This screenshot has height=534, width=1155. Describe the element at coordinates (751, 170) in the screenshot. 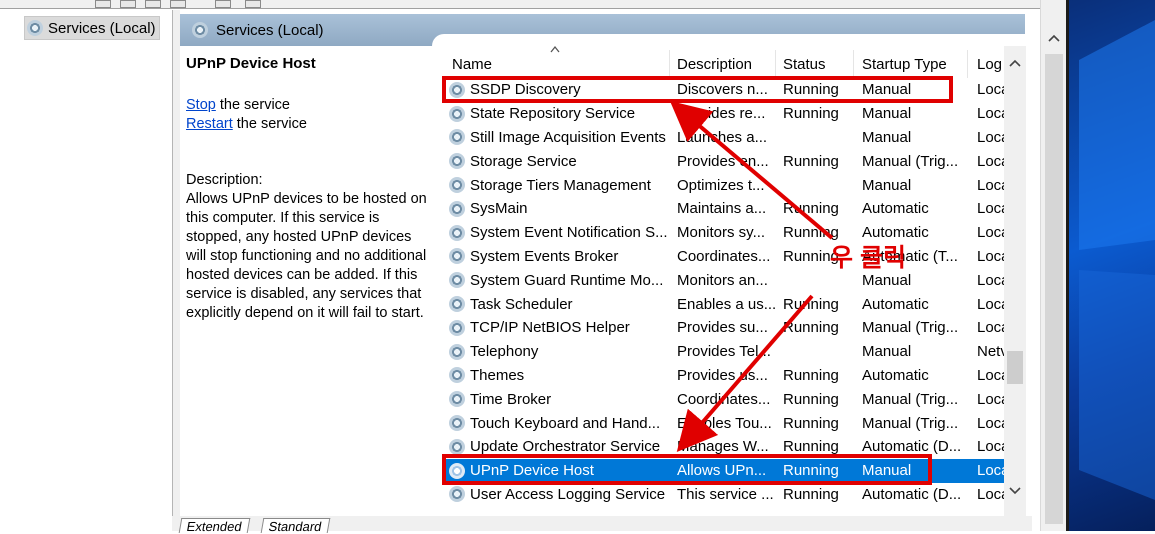

I see `arrow-to-ssdp` at that location.